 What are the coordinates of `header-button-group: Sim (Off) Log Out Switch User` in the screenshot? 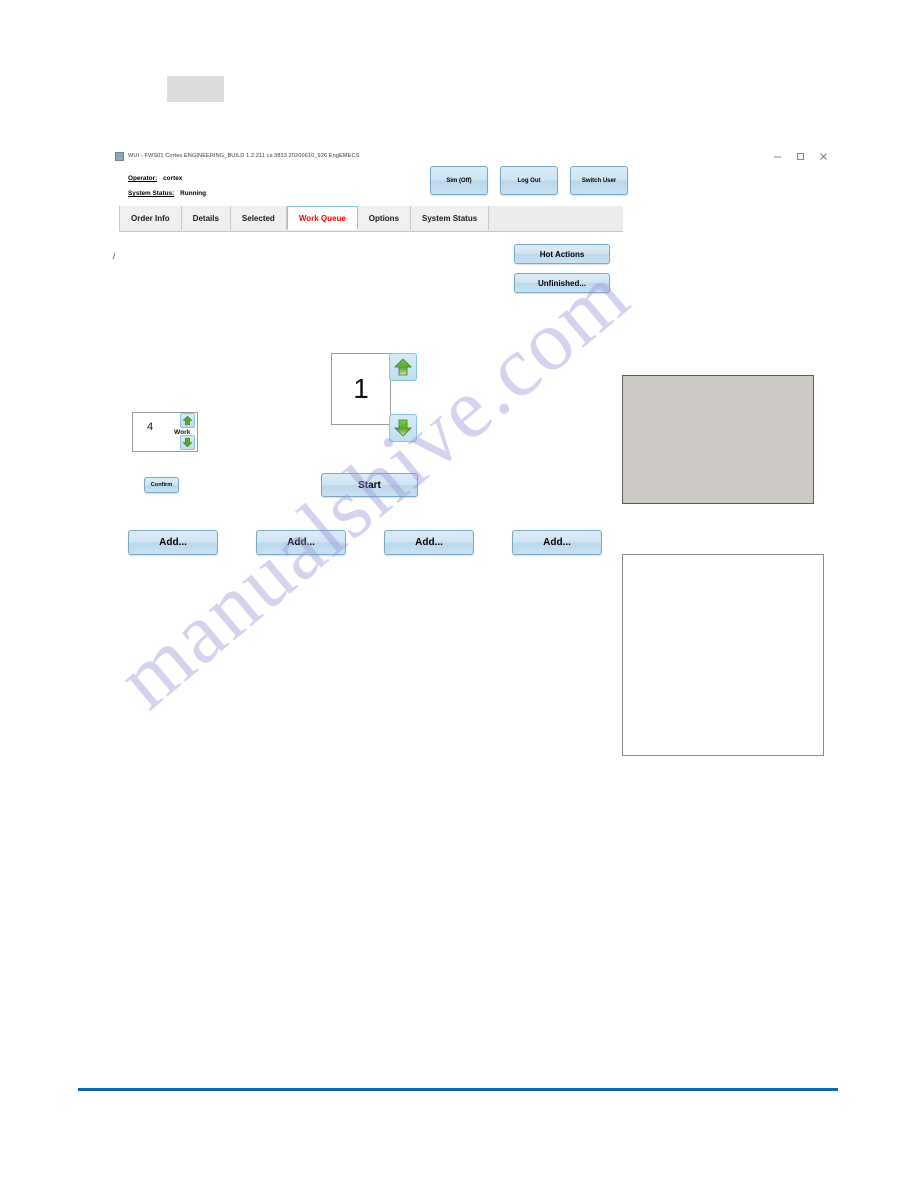 It's located at (529, 180).